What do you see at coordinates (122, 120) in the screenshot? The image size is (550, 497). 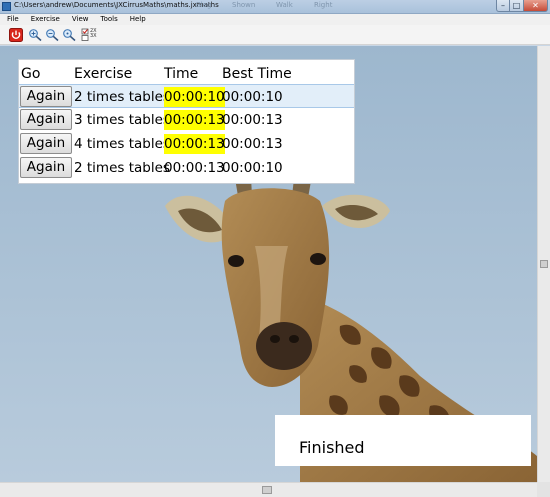 I see `exercise-cell: 3 times tables` at bounding box center [122, 120].